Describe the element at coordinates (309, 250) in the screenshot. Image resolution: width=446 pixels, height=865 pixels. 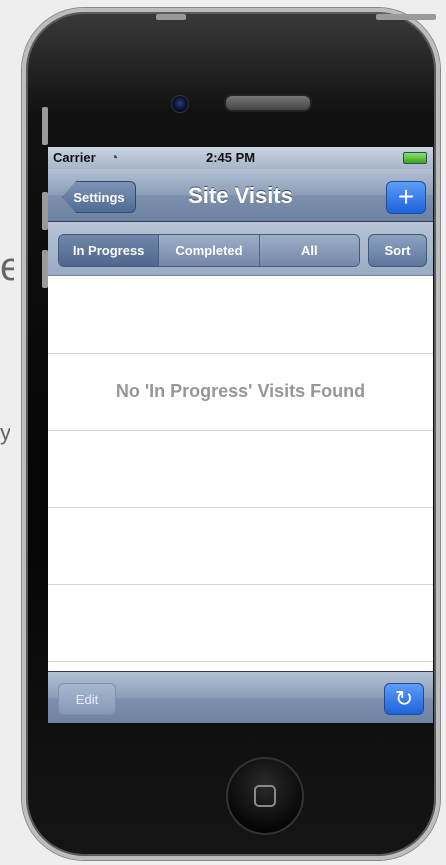
I see `segment-all: All` at that location.